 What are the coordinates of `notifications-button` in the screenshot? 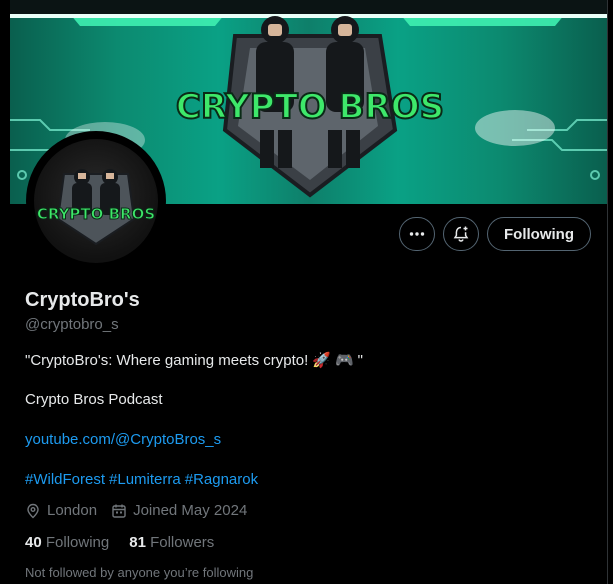 It's located at (461, 234).